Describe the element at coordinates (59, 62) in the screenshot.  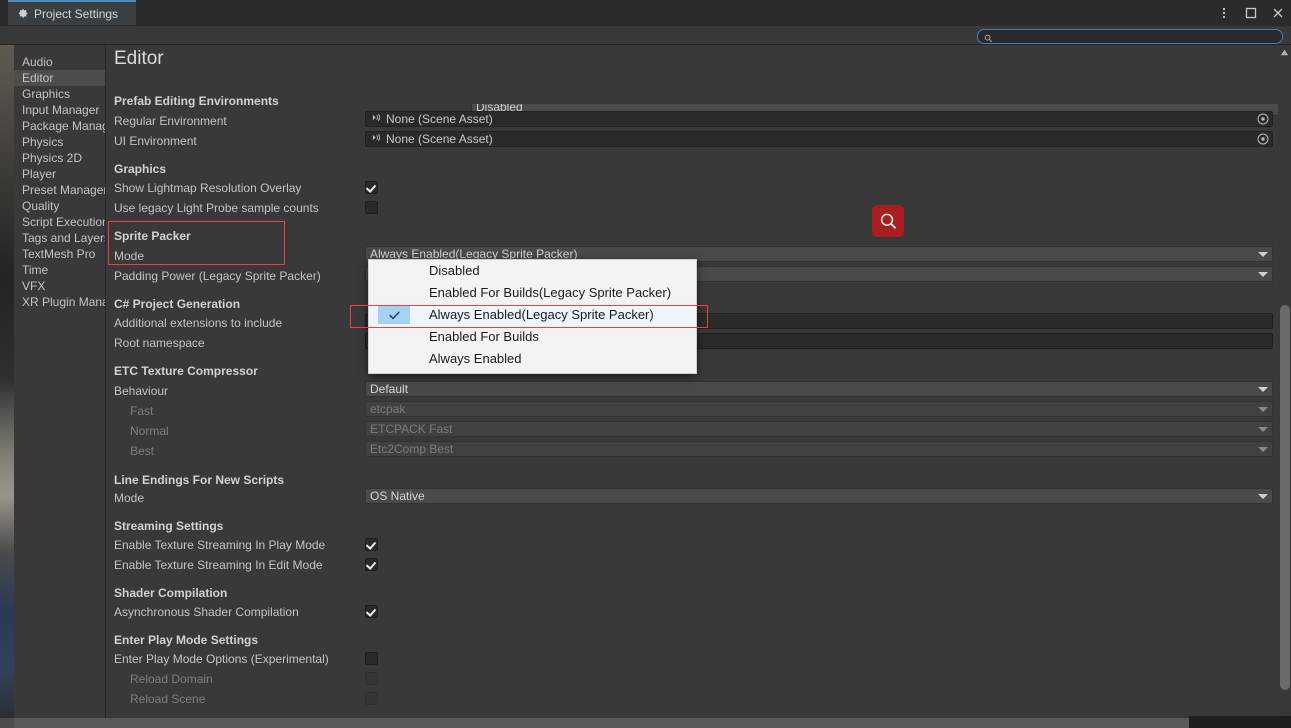
I see `sidebar-item-audio: Audio` at that location.